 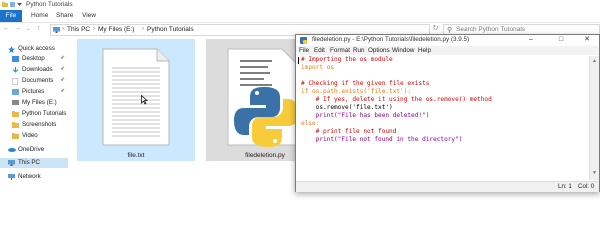 What do you see at coordinates (435, 29) in the screenshot?
I see `refresh-icon: ↻` at bounding box center [435, 29].